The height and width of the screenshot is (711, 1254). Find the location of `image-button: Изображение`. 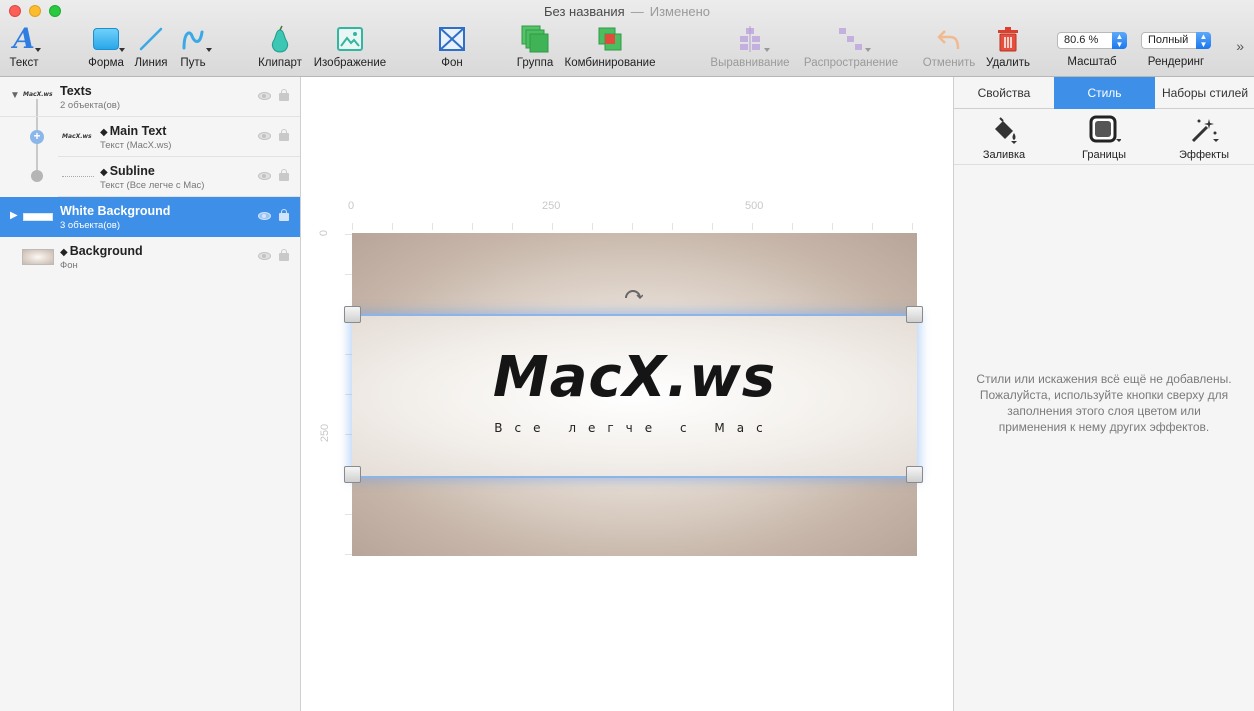

image-button: Изображение is located at coordinates (350, 46).